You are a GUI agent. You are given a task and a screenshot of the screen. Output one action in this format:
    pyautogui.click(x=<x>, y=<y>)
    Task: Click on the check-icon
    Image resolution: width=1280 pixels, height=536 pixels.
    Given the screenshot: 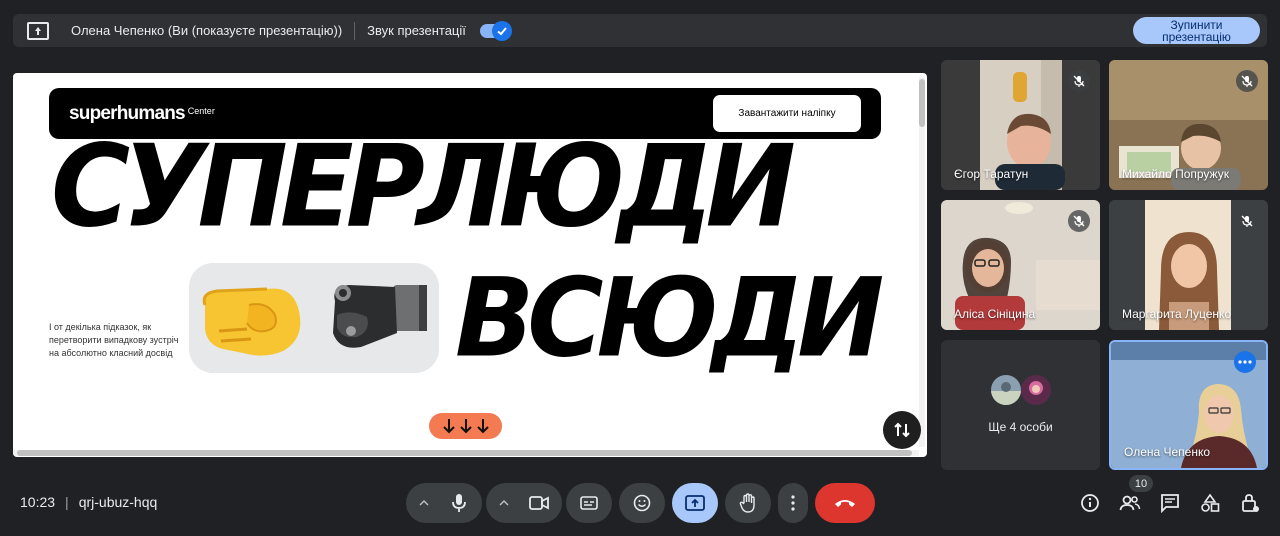 What is the action you would take?
    pyautogui.click(x=501, y=30)
    